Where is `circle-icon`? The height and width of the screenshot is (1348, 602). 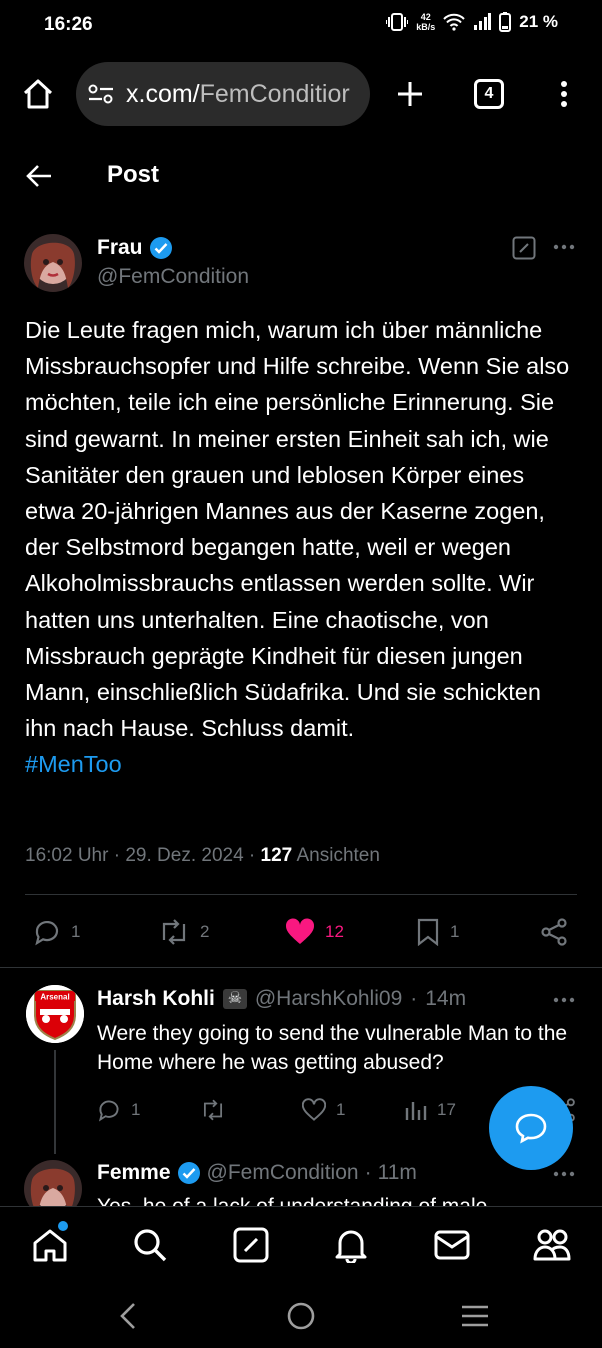
circle-icon is located at coordinates (301, 1316).